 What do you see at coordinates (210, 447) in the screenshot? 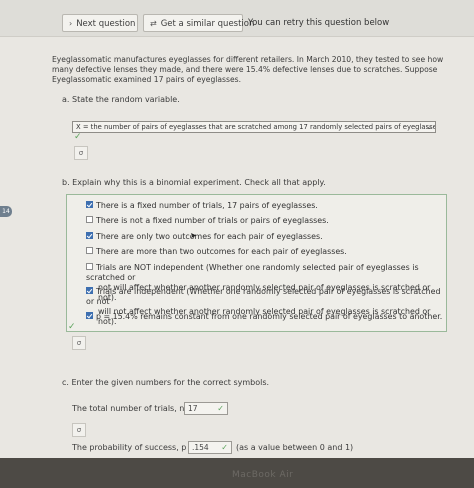
I see `probability-input: .154 ✓` at bounding box center [210, 447].